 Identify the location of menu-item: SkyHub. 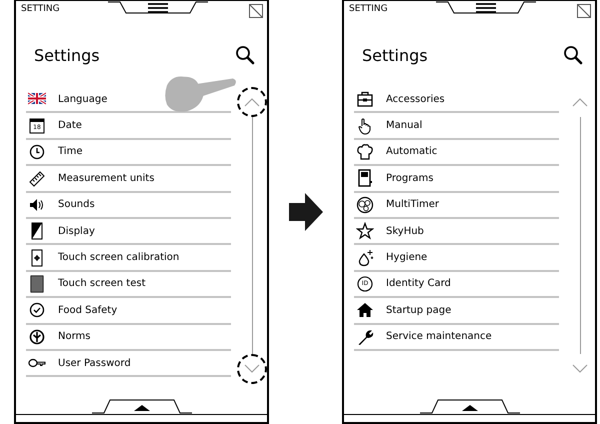
(456, 232).